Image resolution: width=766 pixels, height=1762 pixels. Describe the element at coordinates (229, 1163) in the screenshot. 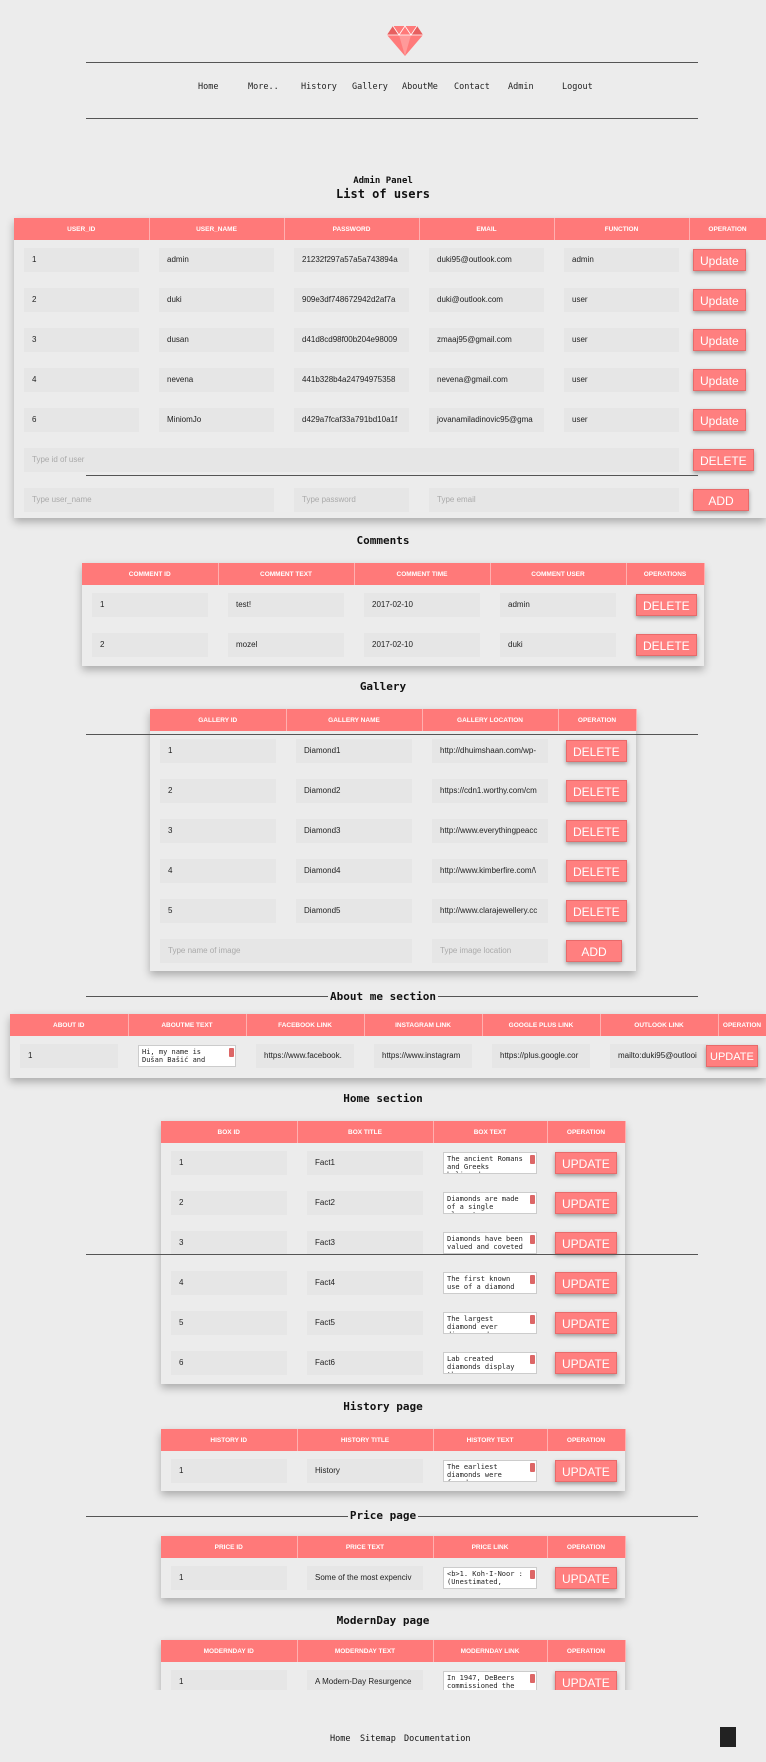

I see `box-id-field: 1` at that location.